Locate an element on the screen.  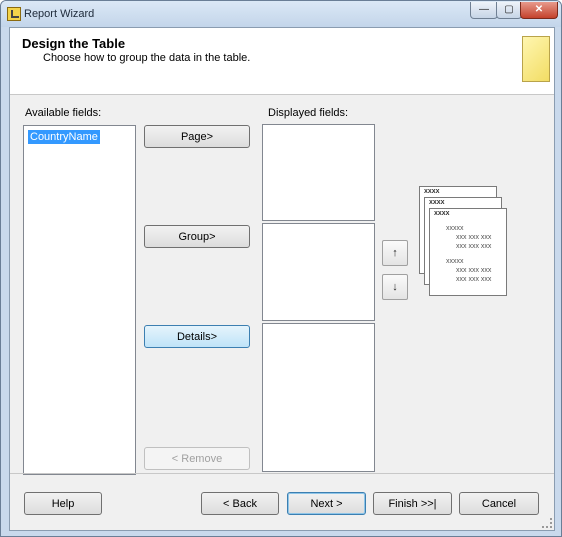
minimize-button: — is located at coordinates (484, 10).